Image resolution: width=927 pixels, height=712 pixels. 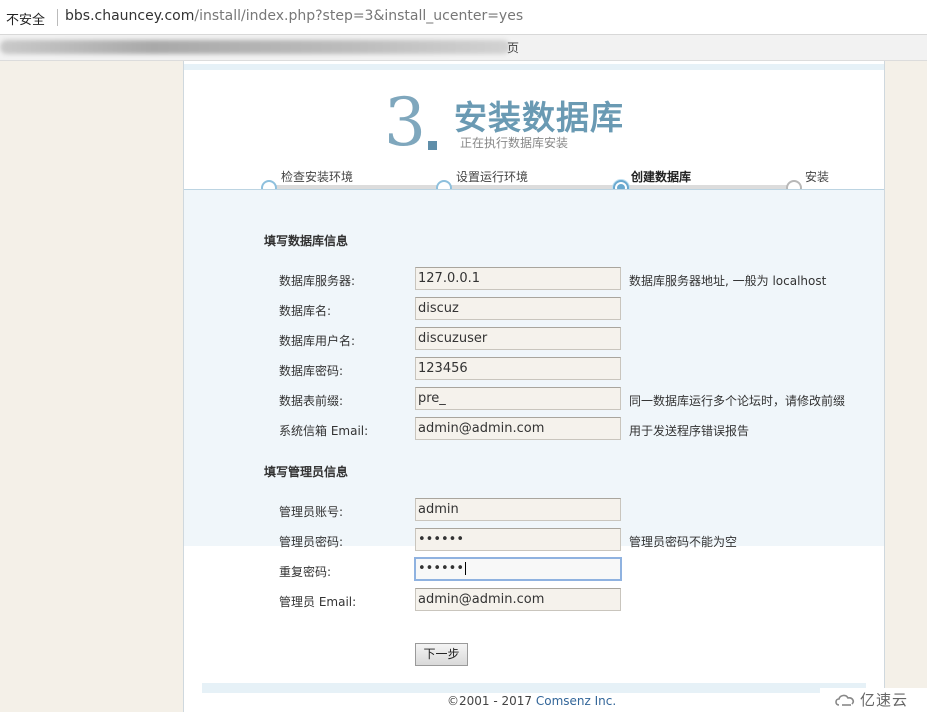 I want to click on db-user-label: 数据库用户名:, so click(x=317, y=341).